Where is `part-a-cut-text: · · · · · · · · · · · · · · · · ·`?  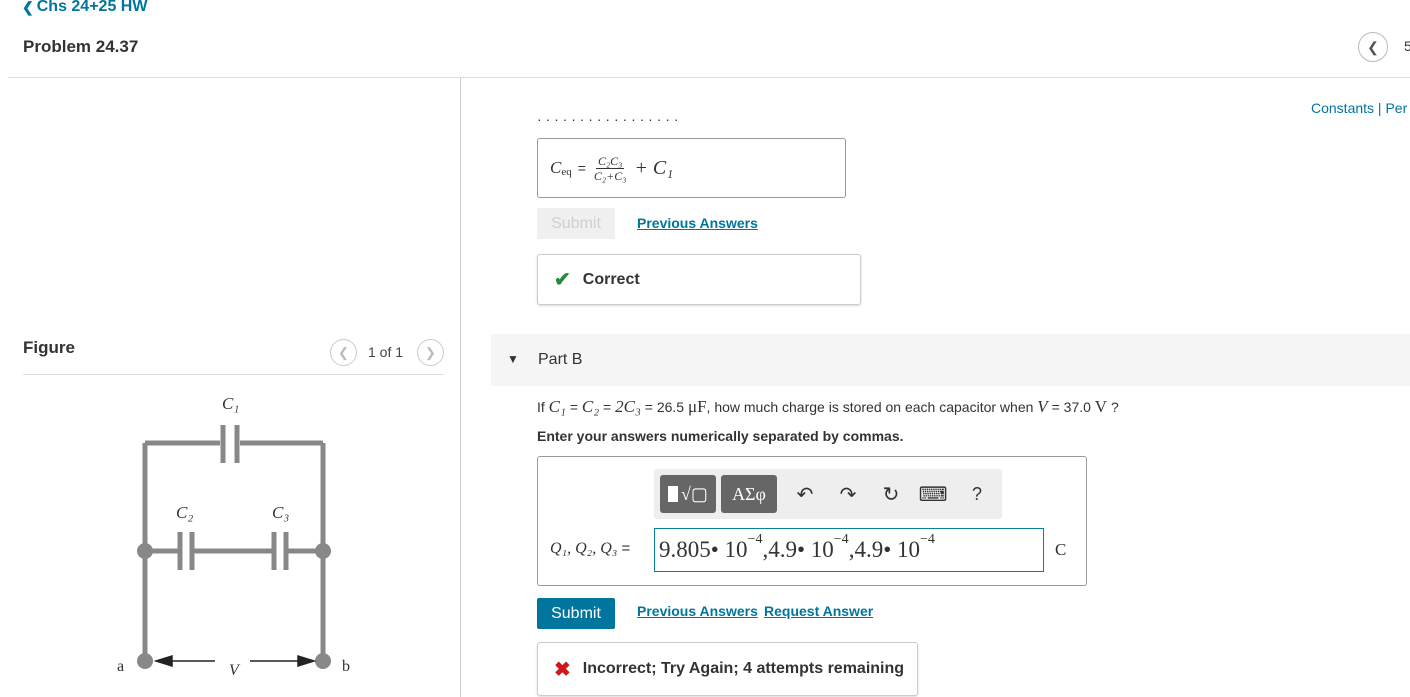
part-a-cut-text: · · · · · · · · · · · · · · · · · is located at coordinates (608, 118).